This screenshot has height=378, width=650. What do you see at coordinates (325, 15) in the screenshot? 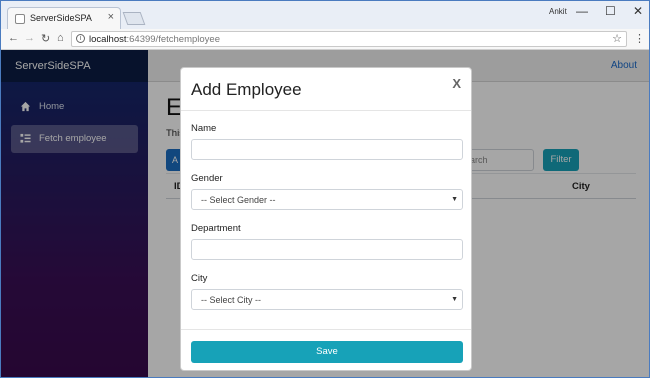
I see `title-bar: ServerSideSPA × Ankit — ☐ ✕` at bounding box center [325, 15].